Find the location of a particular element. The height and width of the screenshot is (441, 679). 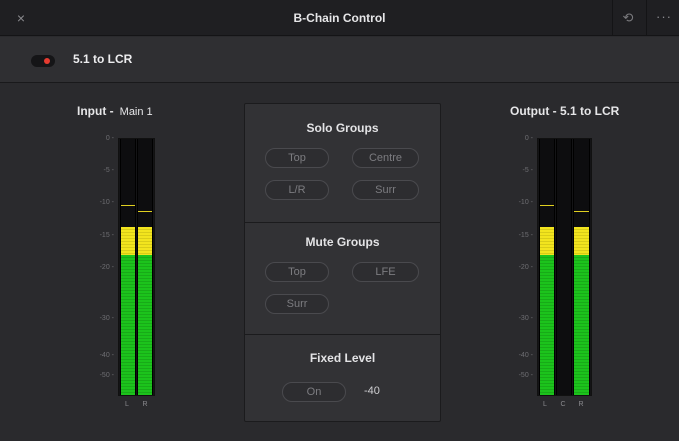

more-options-icon: ··· is located at coordinates (667, 18).